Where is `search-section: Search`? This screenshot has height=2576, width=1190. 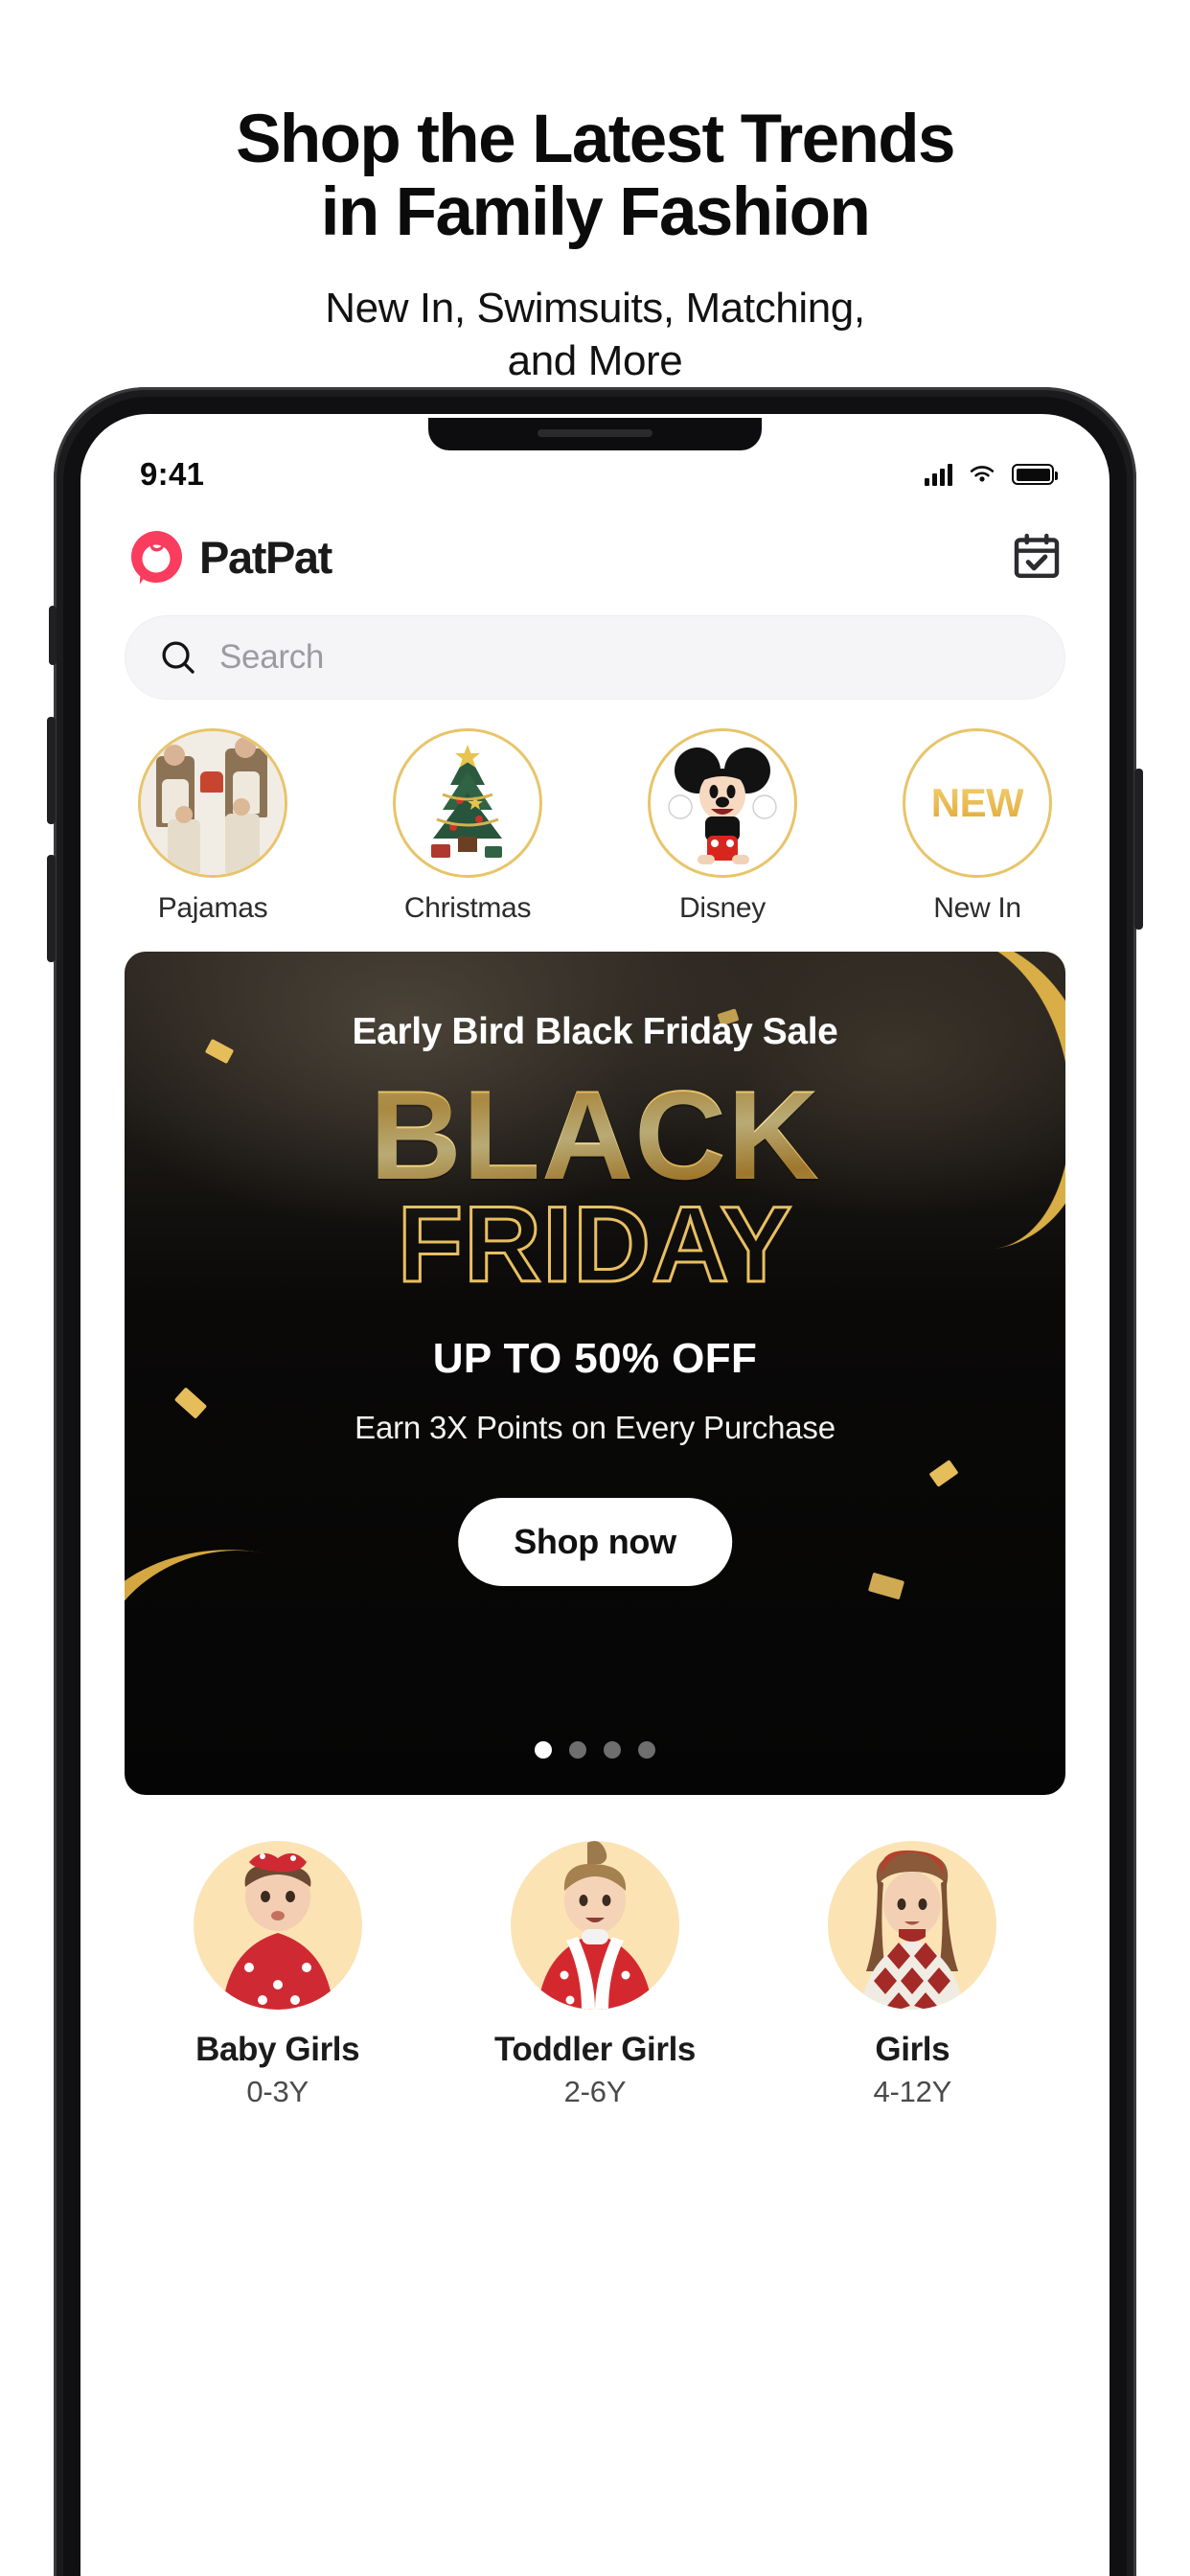 search-section: Search is located at coordinates (595, 648).